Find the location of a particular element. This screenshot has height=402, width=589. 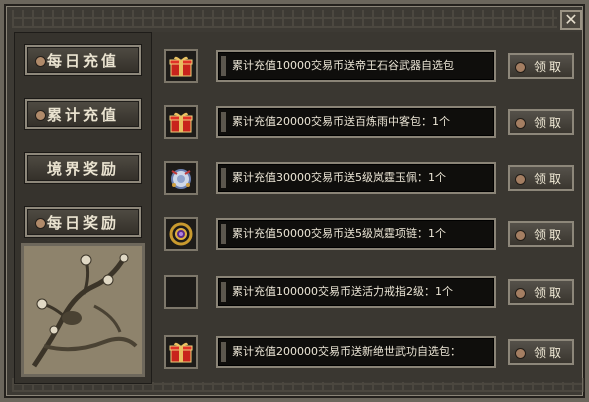

nav-cumulative-recharge: 累计充值 is located at coordinates (83, 114).